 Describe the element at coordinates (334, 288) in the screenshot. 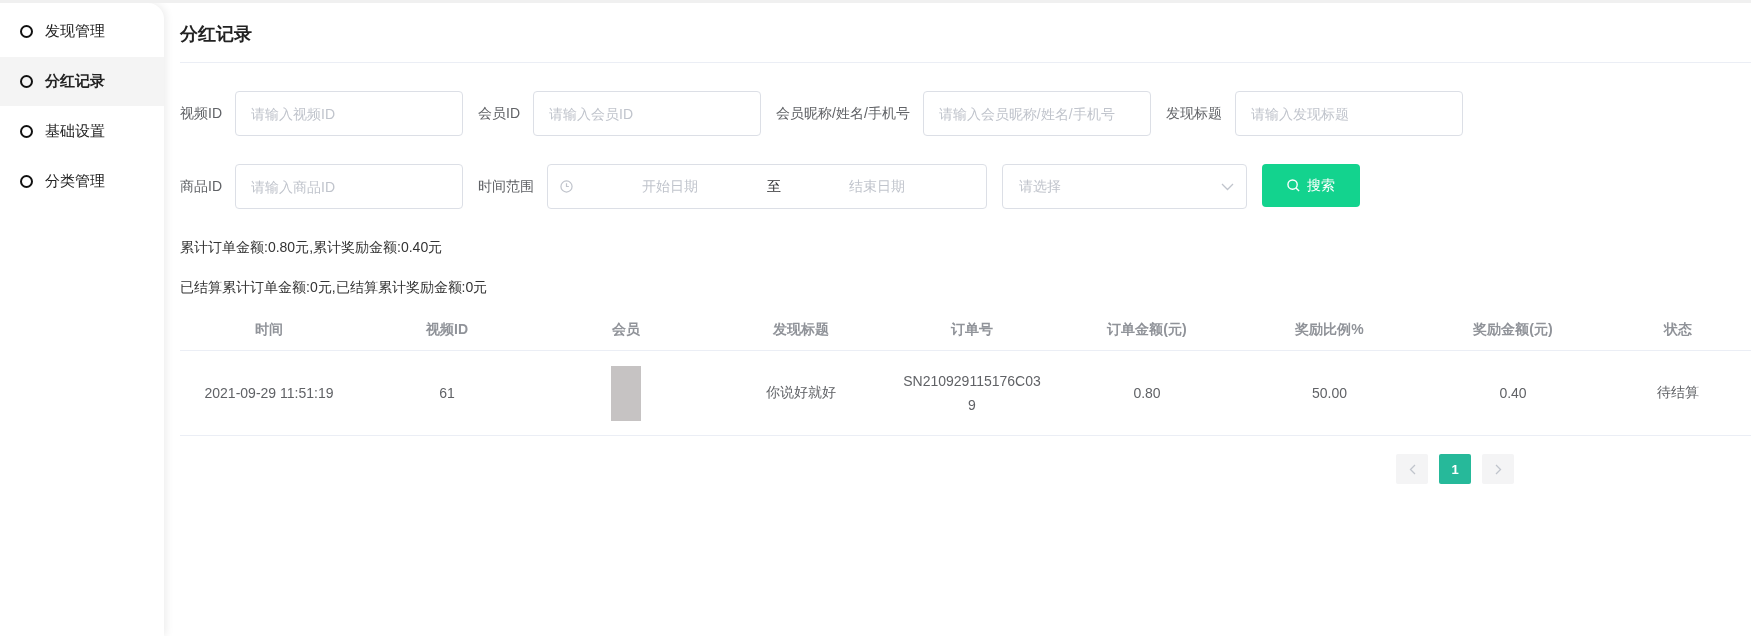

I see `summary-text: 已结算累计订单金额:0元,已结算累计奖励金额:0元` at that location.